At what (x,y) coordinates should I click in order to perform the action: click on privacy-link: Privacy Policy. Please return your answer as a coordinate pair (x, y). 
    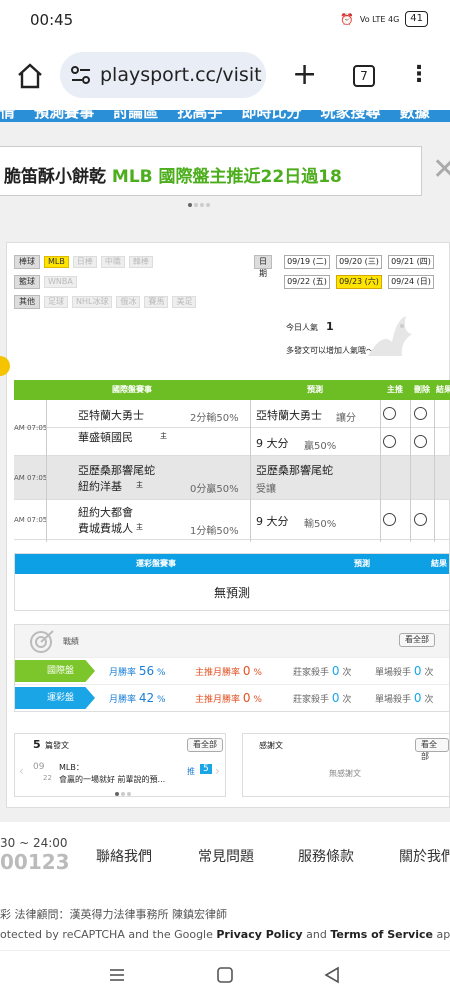
    Looking at the image, I should click on (259, 934).